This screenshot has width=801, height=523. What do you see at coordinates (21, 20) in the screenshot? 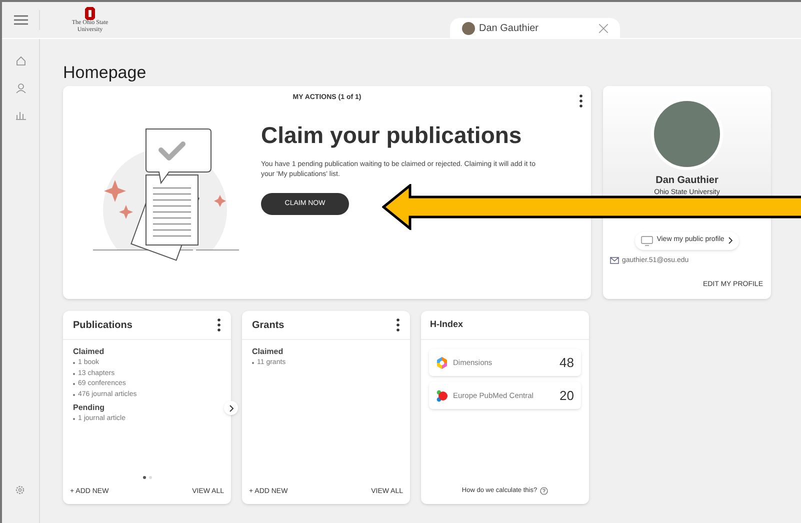
I see `menu-icon` at bounding box center [21, 20].